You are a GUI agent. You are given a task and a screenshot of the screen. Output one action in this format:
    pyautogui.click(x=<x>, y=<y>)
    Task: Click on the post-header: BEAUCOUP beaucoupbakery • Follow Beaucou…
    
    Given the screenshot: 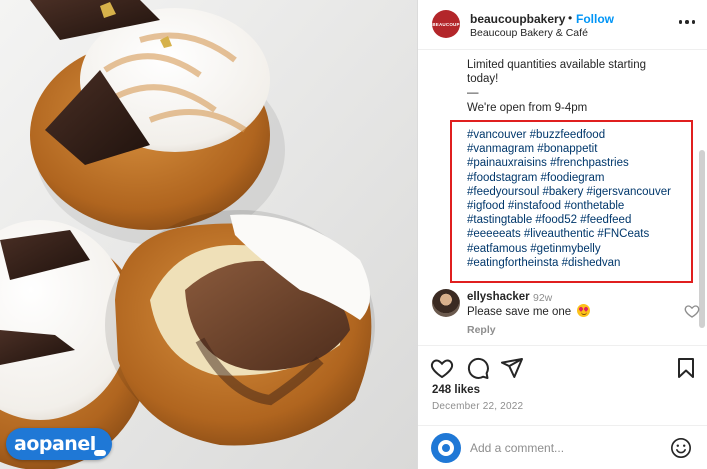 What is the action you would take?
    pyautogui.click(x=562, y=25)
    